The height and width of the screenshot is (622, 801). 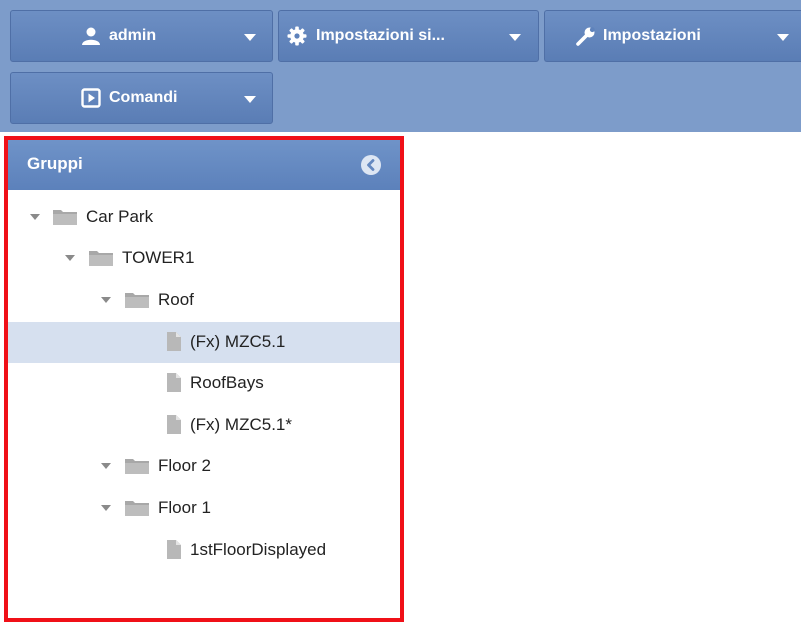 I want to click on tree-item-label: 1stFloorDisplayed, so click(x=258, y=549).